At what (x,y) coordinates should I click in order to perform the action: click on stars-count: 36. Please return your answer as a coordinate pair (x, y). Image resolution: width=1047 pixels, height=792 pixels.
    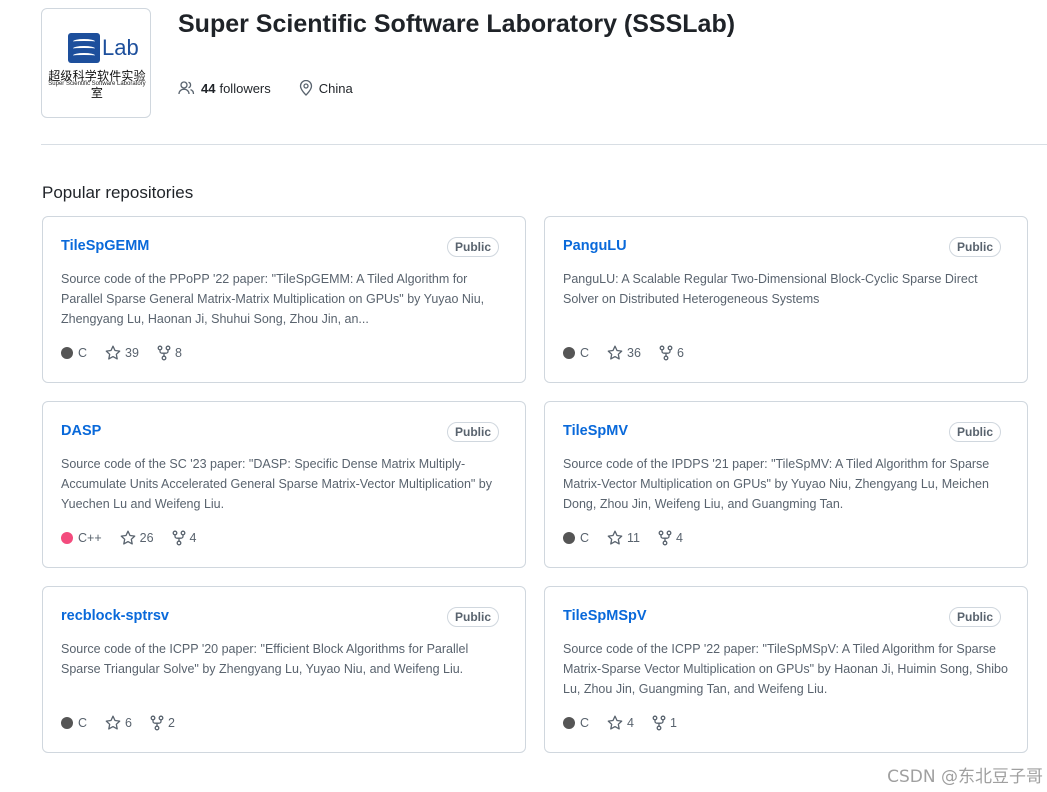
    Looking at the image, I should click on (634, 353).